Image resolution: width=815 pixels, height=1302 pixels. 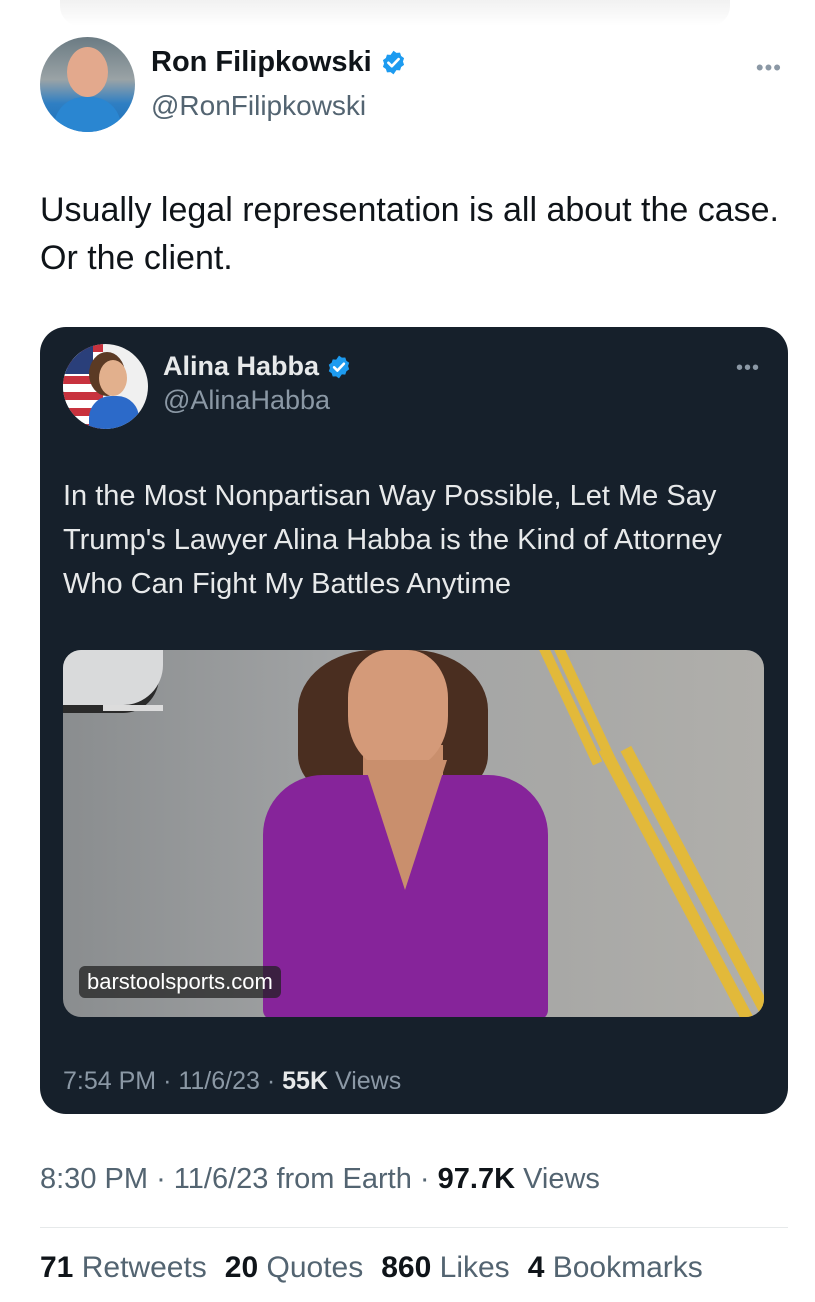 What do you see at coordinates (395, 13) in the screenshot?
I see `previous-content-fade` at bounding box center [395, 13].